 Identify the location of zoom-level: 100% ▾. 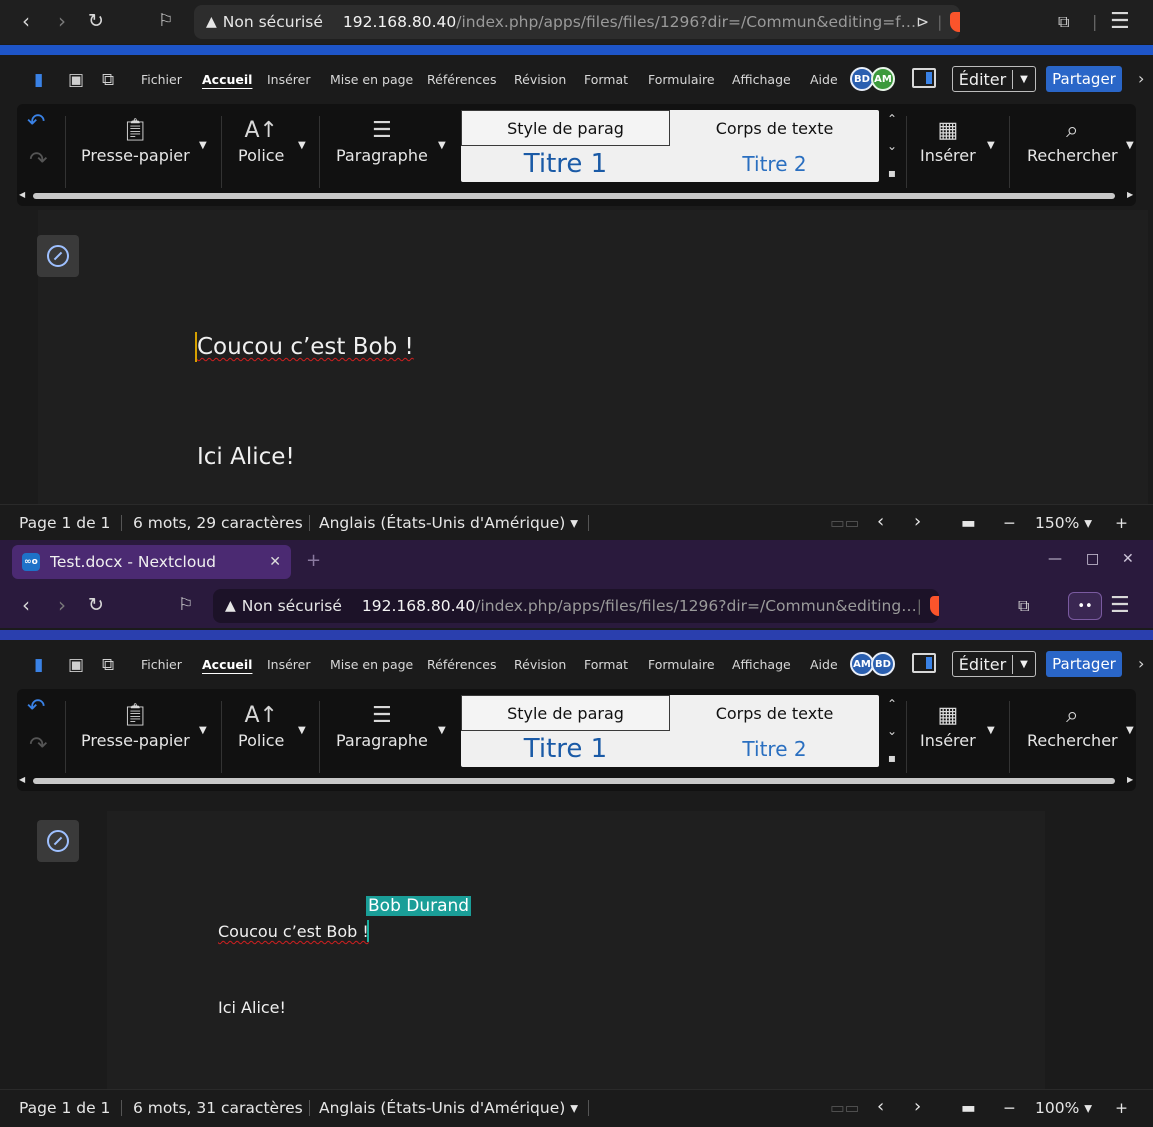
(1063, 1108).